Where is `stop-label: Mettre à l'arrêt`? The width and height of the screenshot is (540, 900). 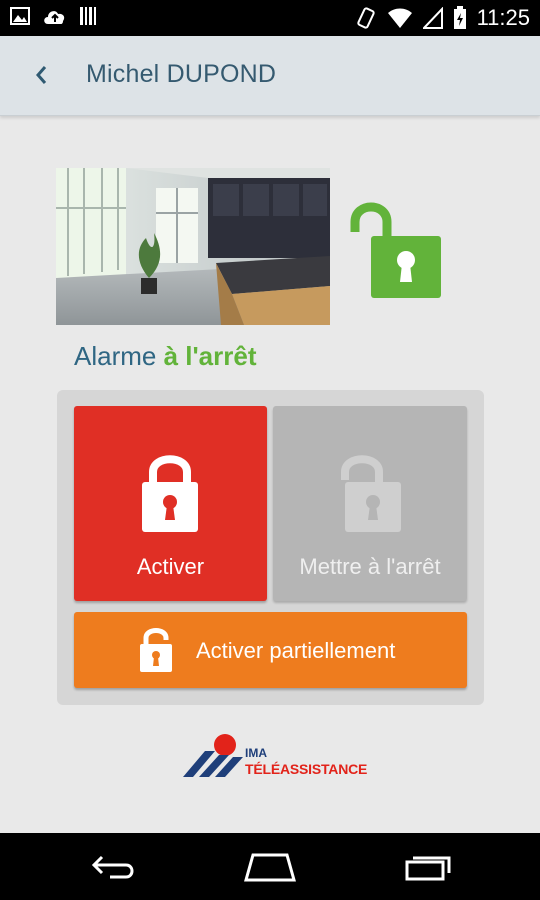 stop-label: Mettre à l'arrêt is located at coordinates (370, 566).